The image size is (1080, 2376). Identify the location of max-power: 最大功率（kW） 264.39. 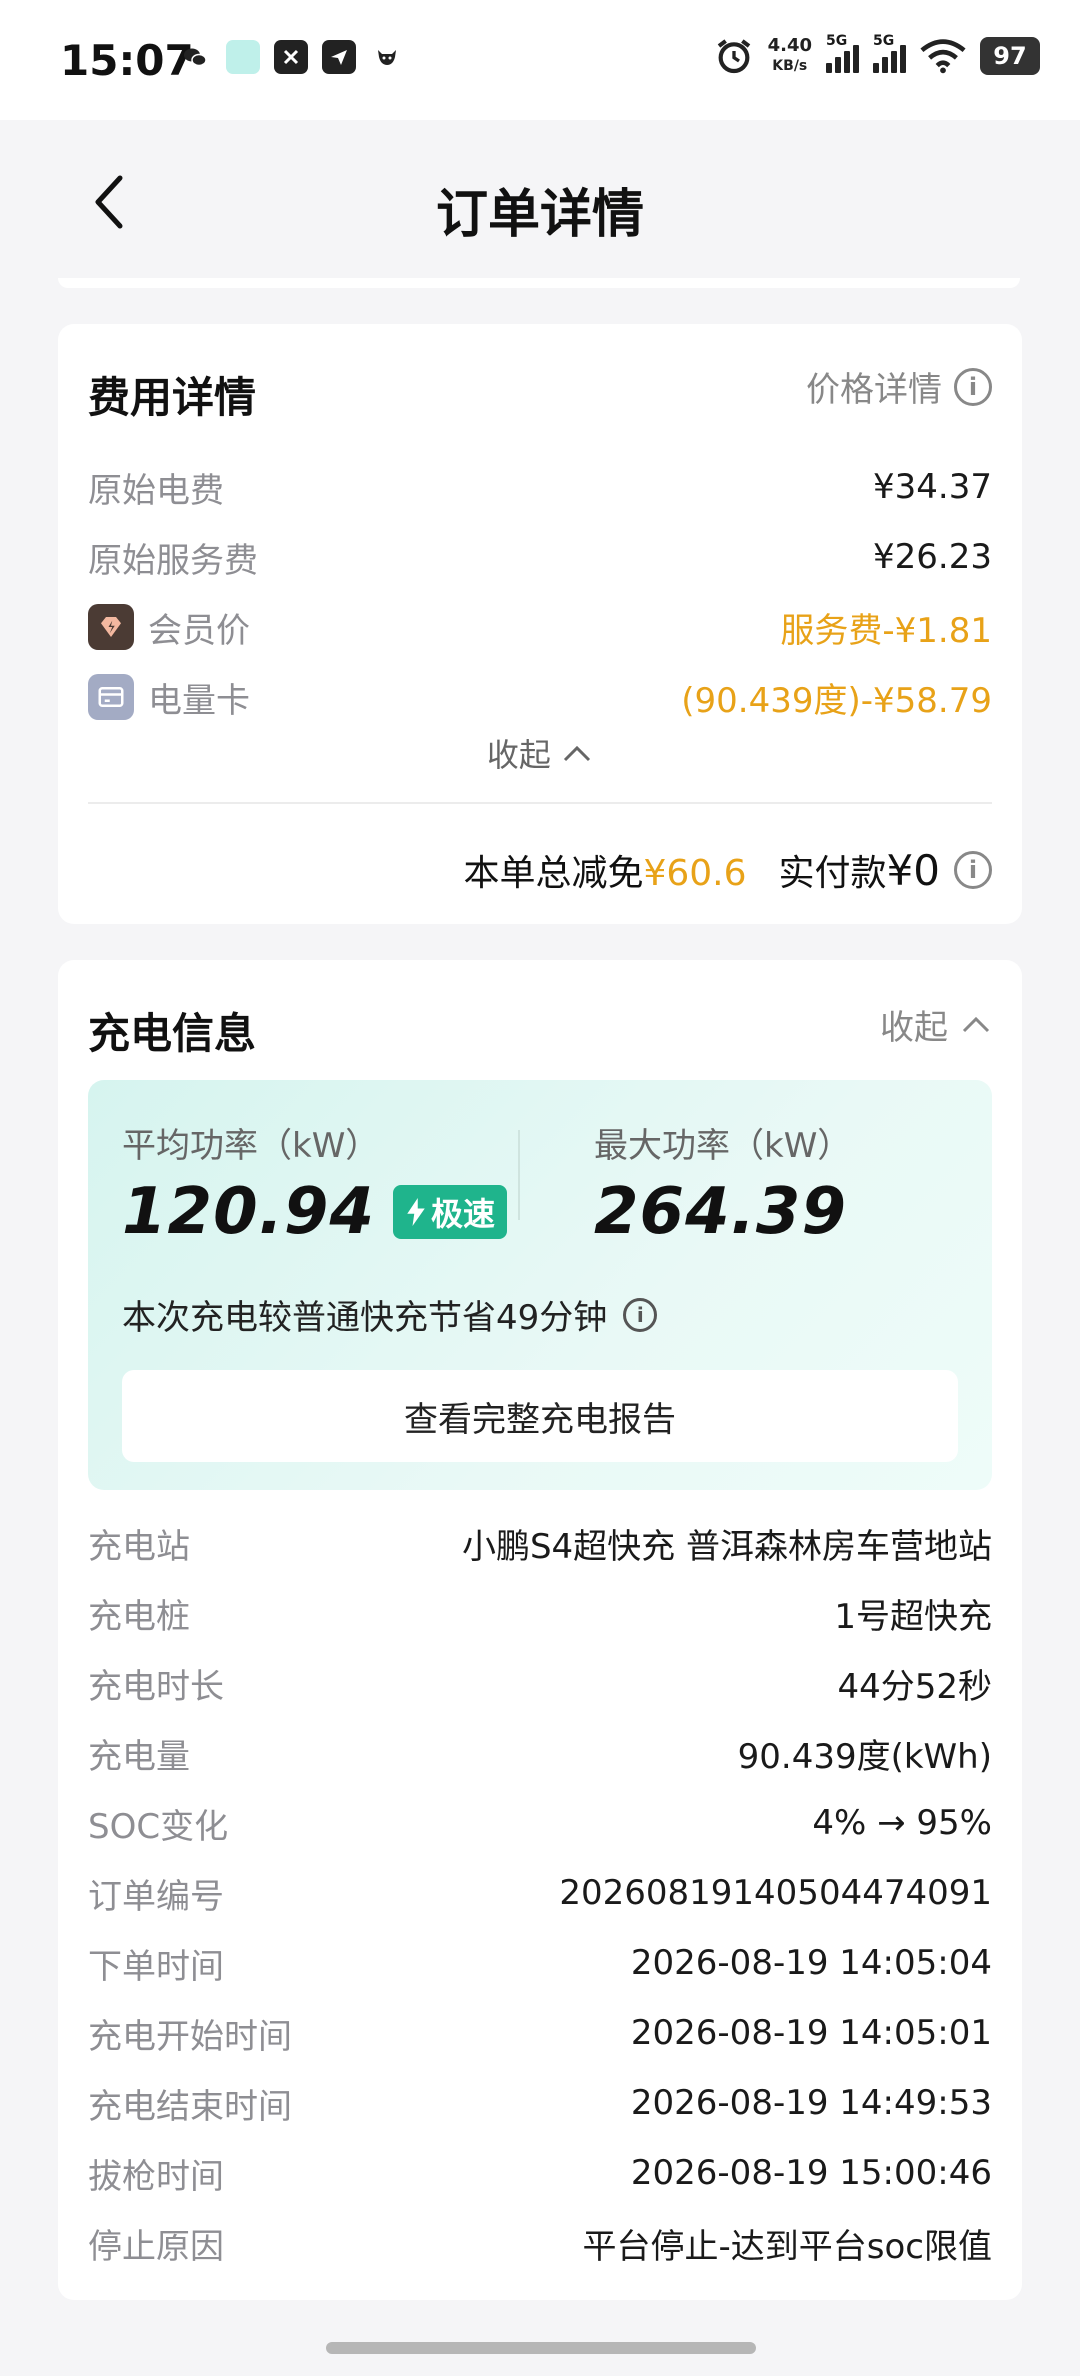
(723, 1187).